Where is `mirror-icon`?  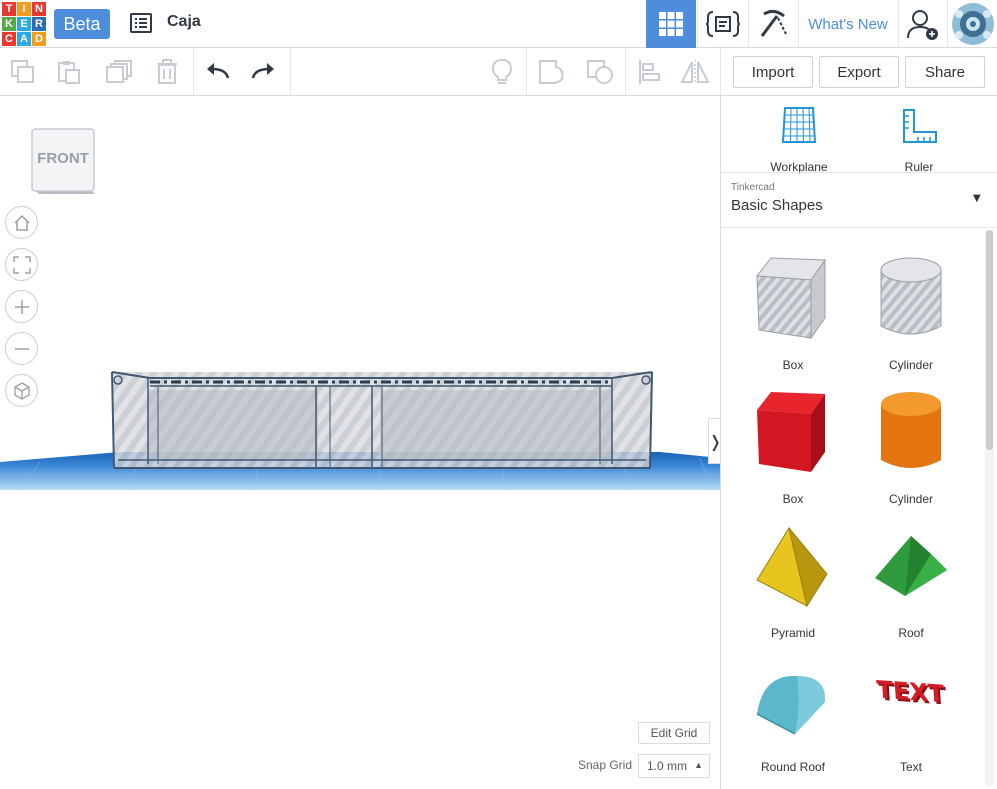
mirror-icon is located at coordinates (695, 72).